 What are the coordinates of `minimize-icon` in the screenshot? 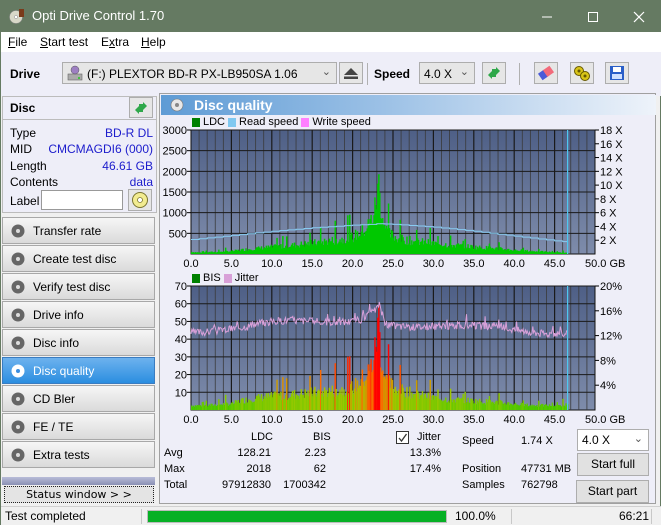 It's located at (547, 16).